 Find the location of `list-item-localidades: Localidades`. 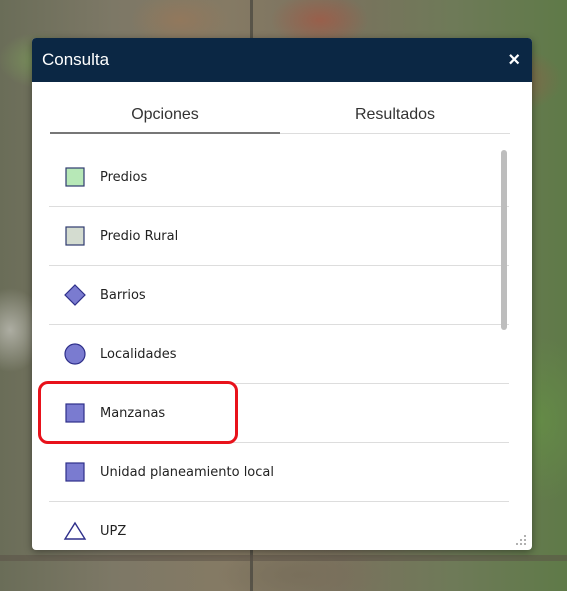

list-item-localidades: Localidades is located at coordinates (279, 354).